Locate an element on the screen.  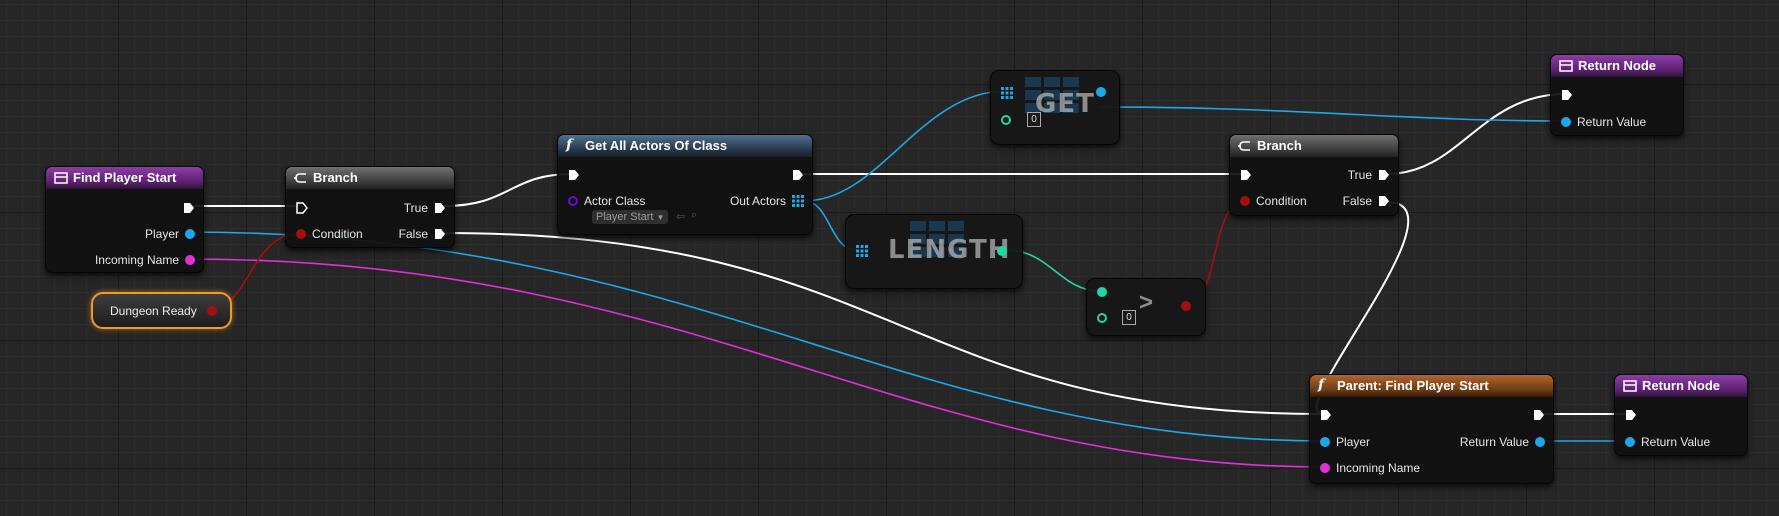
pin-label: False is located at coordinates (413, 234).